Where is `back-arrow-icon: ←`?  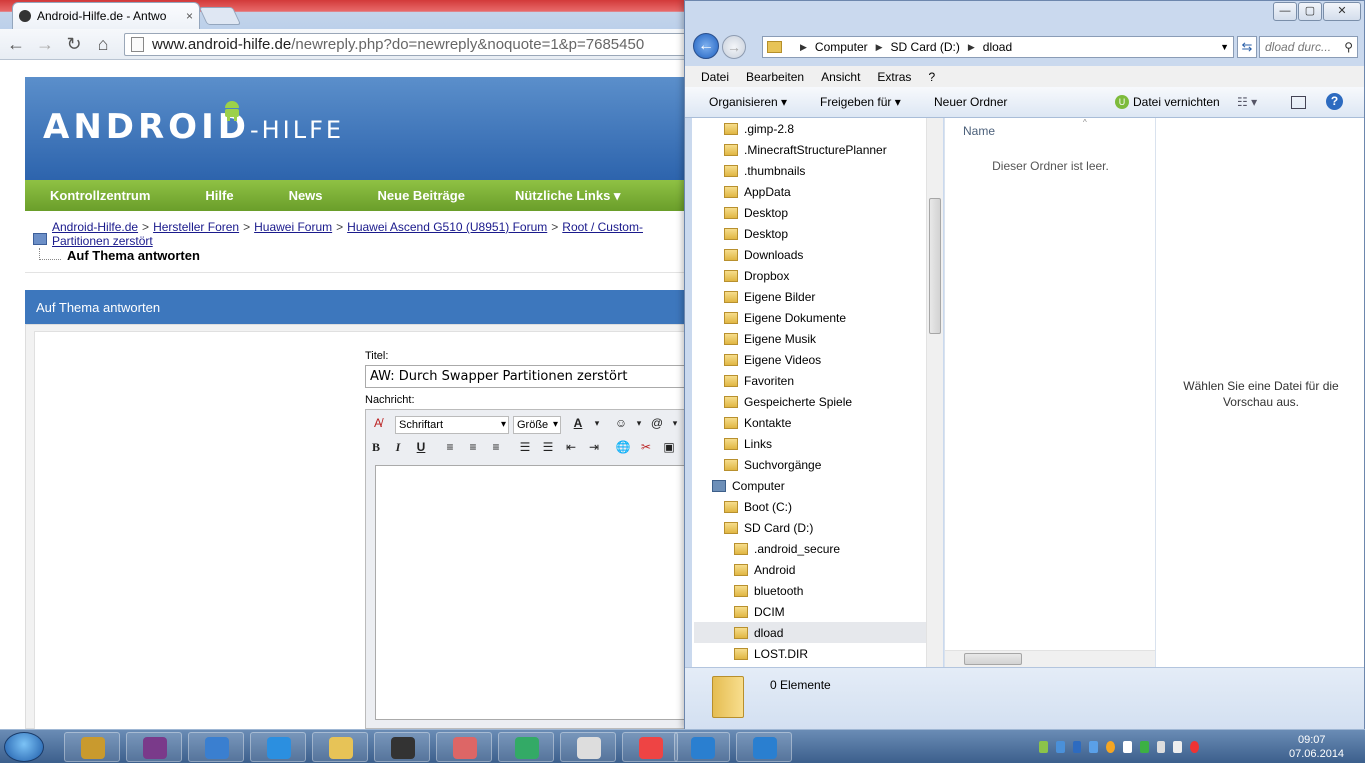
back-arrow-icon: ← is located at coordinates (706, 46).